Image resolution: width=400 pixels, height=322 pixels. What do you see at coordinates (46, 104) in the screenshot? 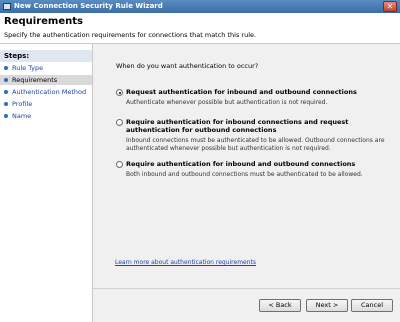
I see `step-item-profile: Profile` at bounding box center [46, 104].